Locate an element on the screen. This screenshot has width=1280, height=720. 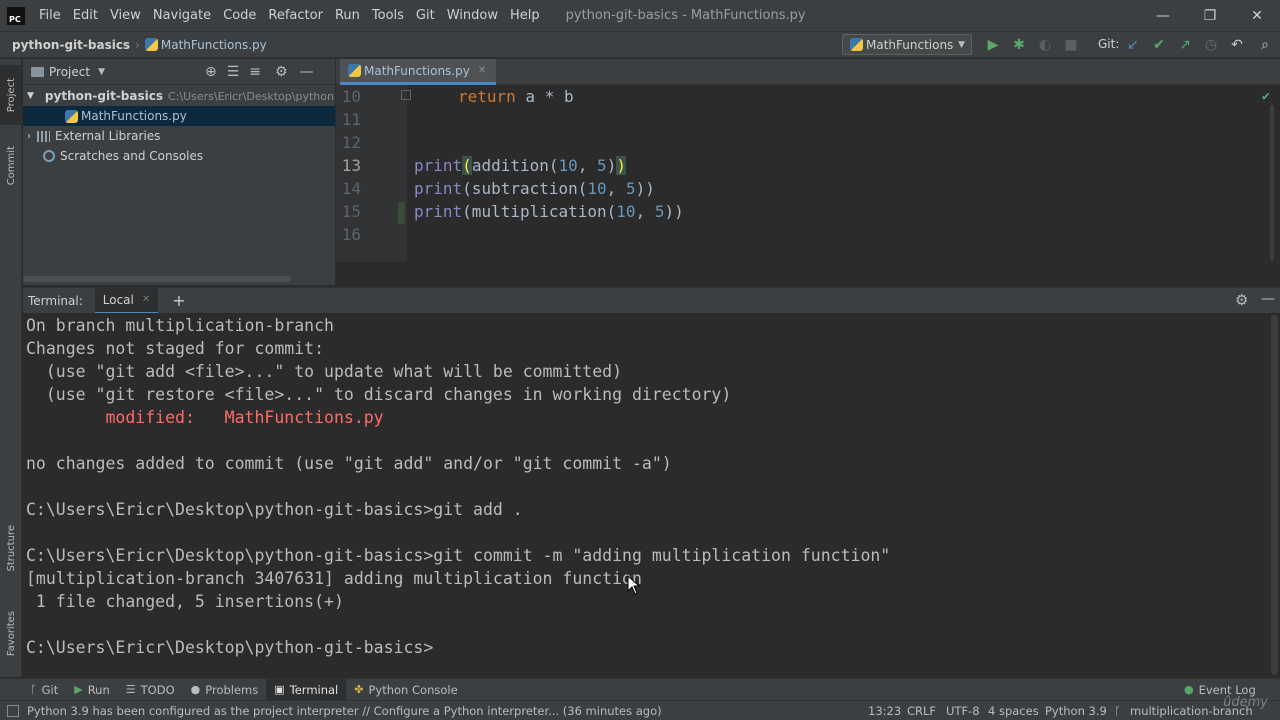
search-icon: ⌕ is located at coordinates (1265, 45).